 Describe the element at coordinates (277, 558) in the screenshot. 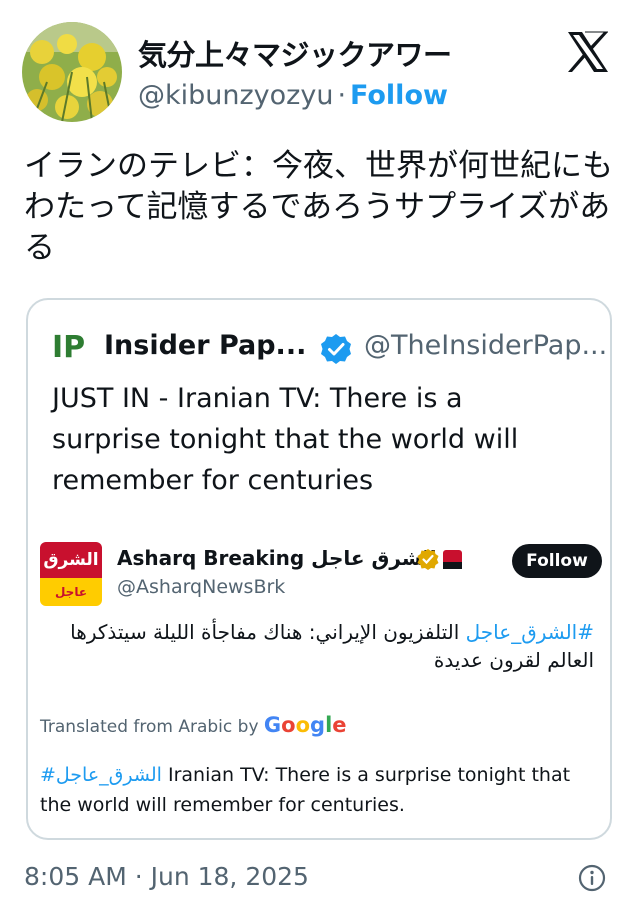

I see `embedded-author-name: Asharq Breaking الشرق عاجل` at that location.